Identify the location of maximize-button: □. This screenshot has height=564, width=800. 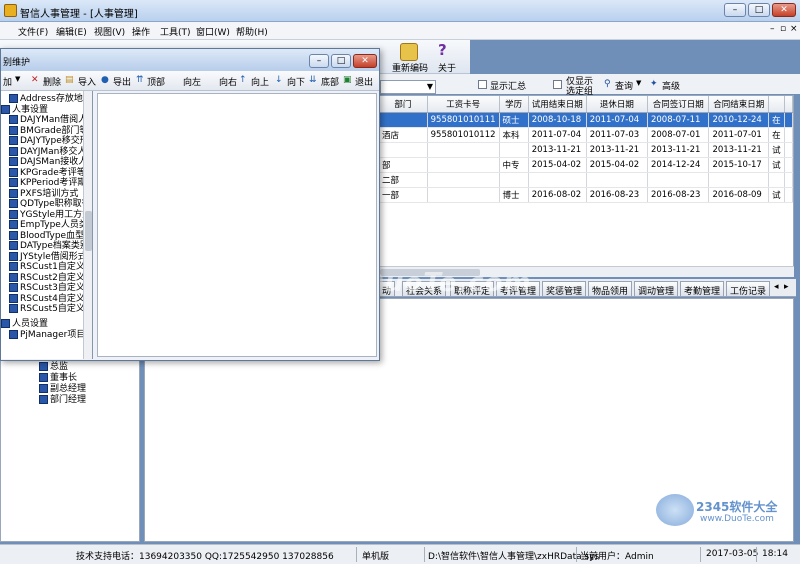
(759, 10).